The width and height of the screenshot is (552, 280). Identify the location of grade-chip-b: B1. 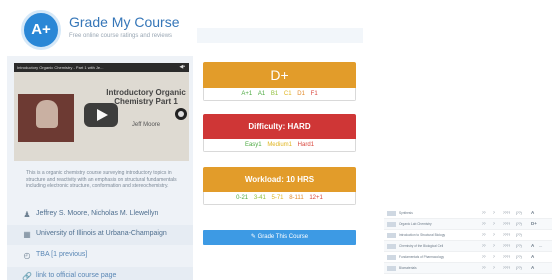
(274, 94).